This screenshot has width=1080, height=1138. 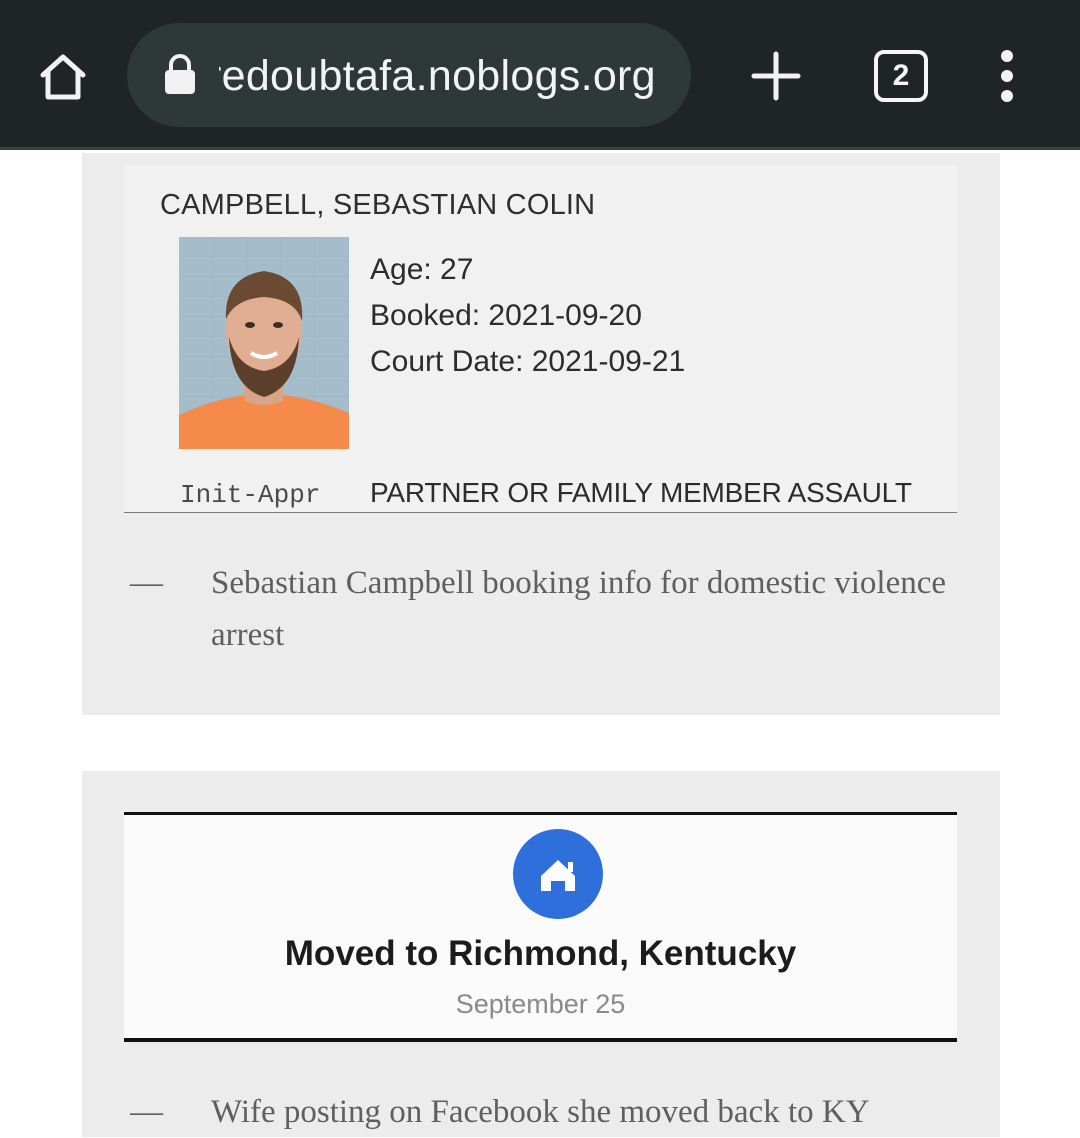 What do you see at coordinates (378, 205) in the screenshot?
I see `inmate-name: CAMPBELL, SEBASTIAN COLIN` at bounding box center [378, 205].